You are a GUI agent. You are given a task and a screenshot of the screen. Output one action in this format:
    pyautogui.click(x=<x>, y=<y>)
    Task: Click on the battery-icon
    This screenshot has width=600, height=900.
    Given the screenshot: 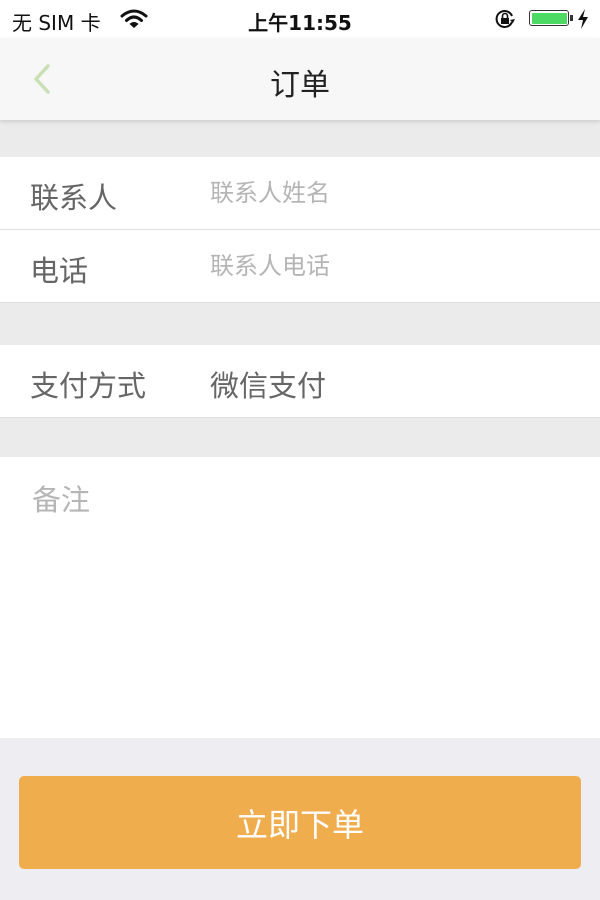 What is the action you would take?
    pyautogui.click(x=549, y=18)
    